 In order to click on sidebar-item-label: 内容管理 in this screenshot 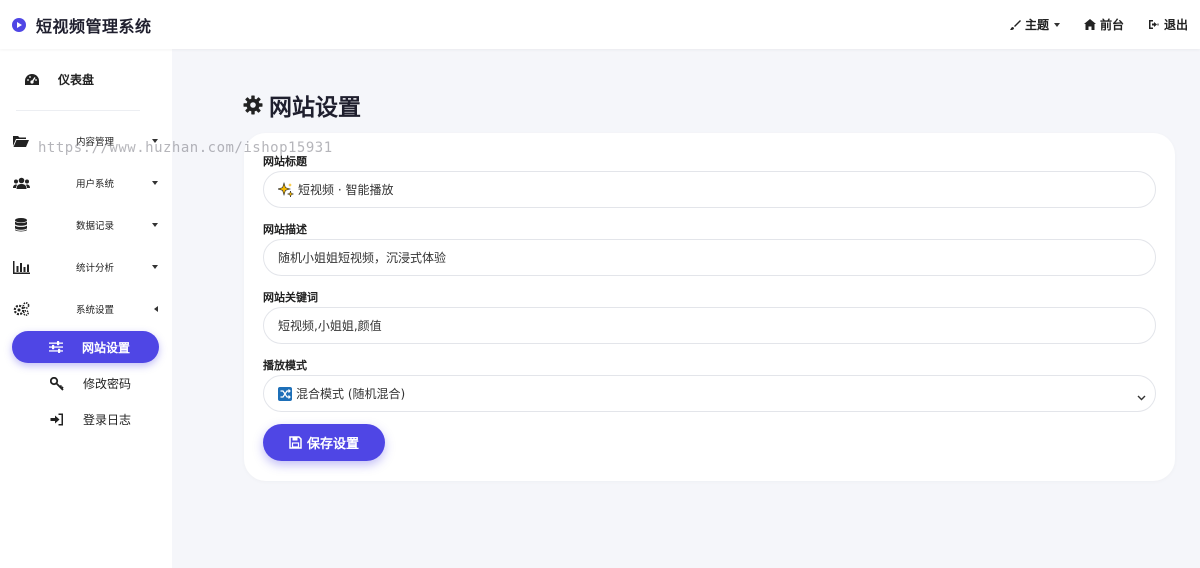, I will do `click(95, 142)`.